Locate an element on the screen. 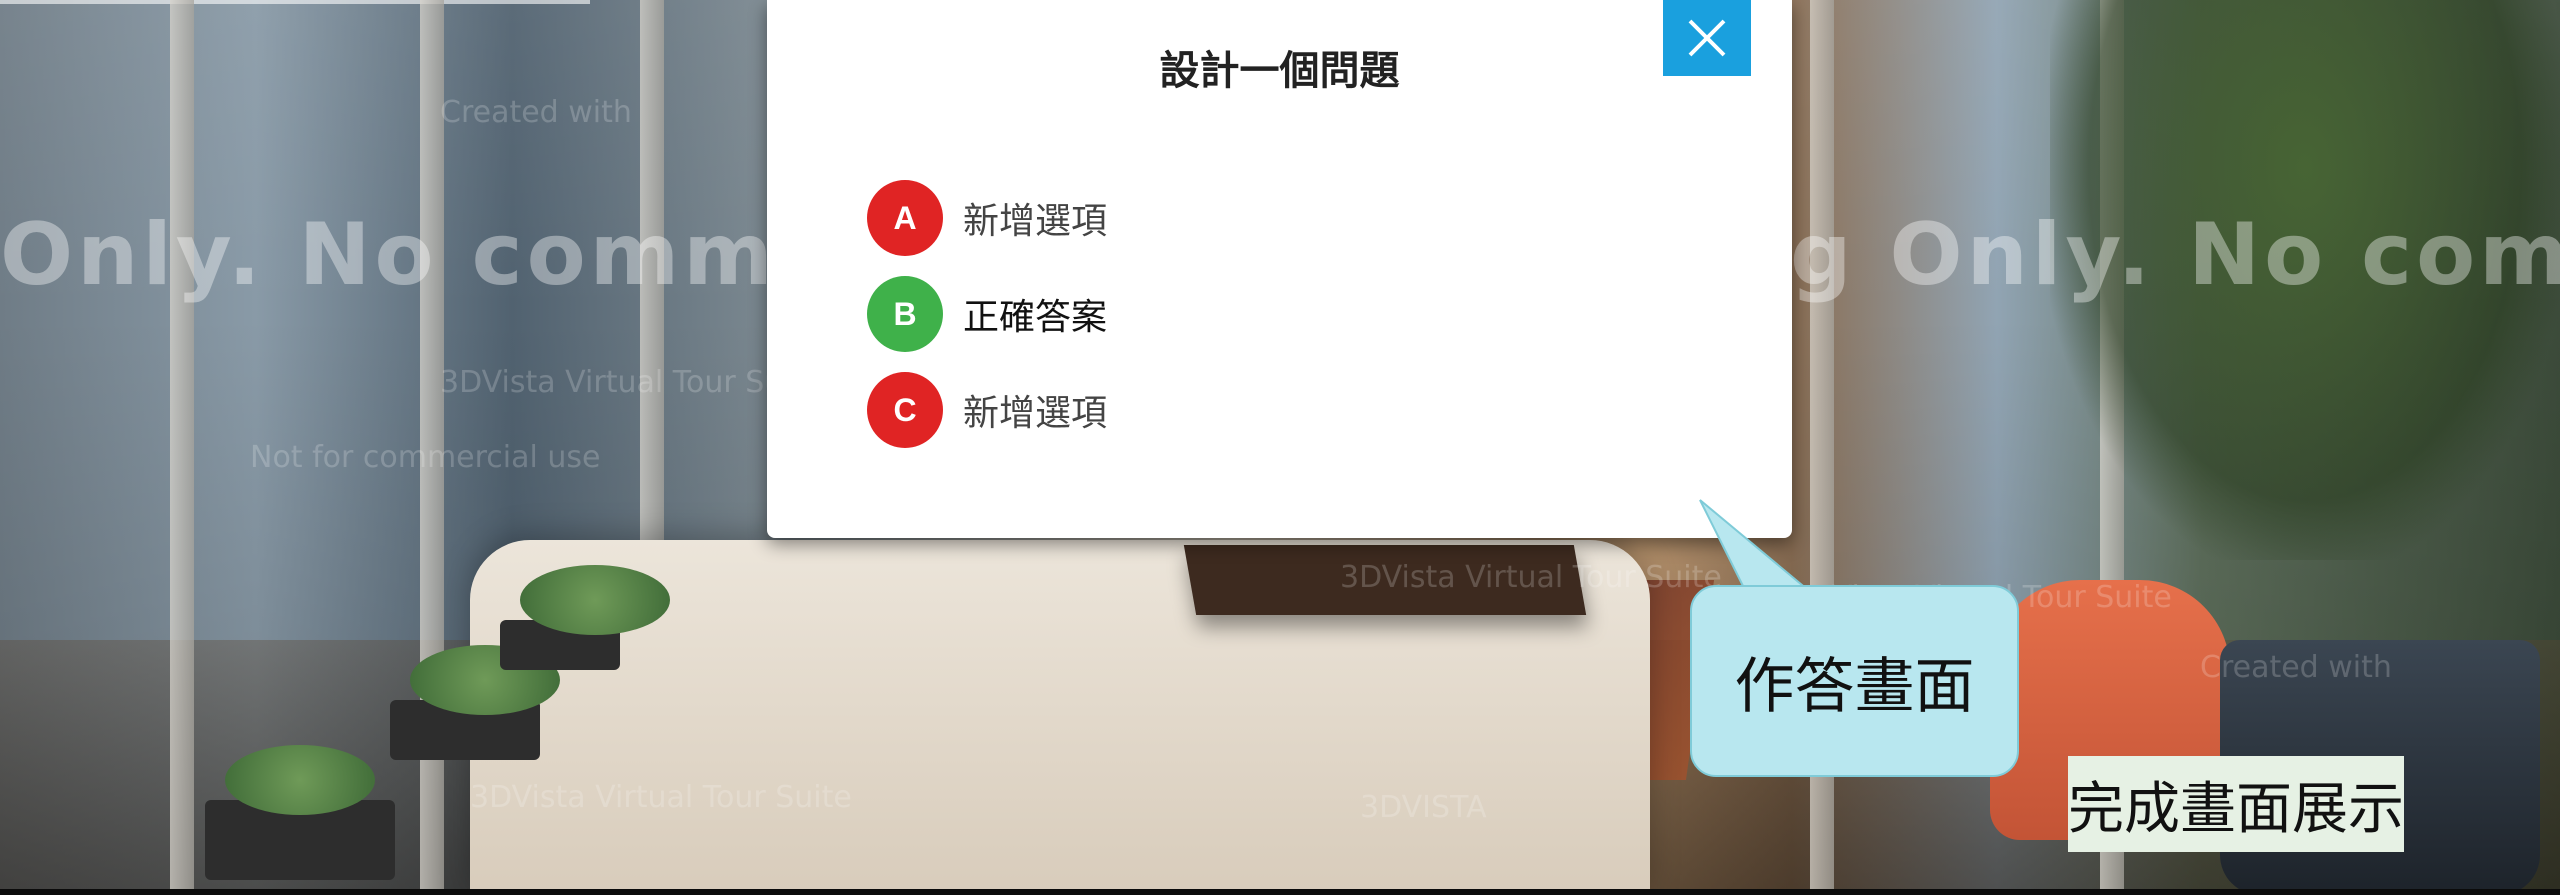 The height and width of the screenshot is (895, 2560). window-frame is located at coordinates (182, 447).